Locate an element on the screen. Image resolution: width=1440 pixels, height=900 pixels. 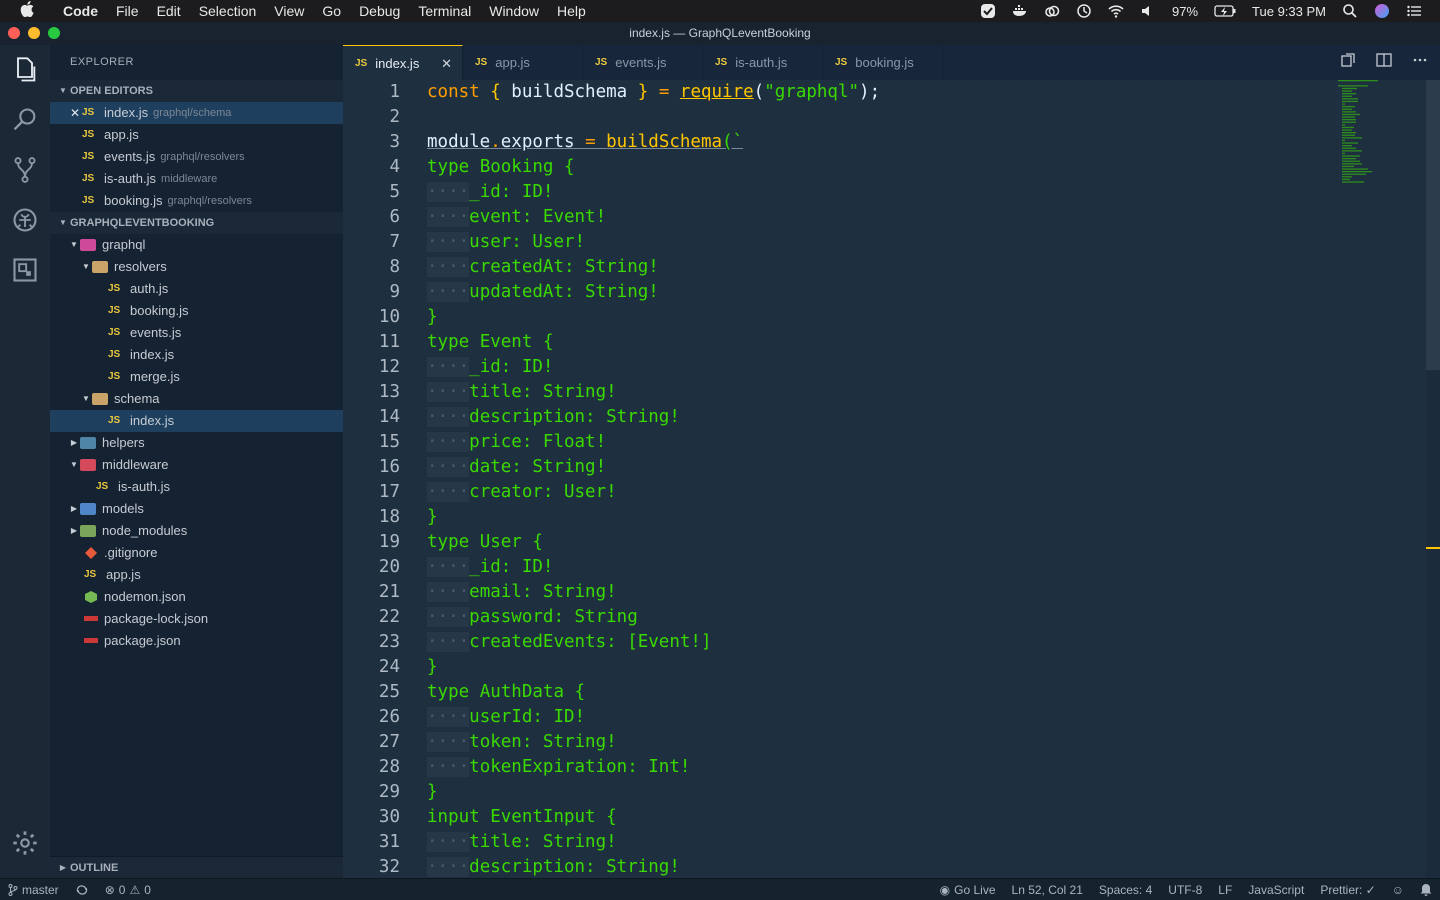
branch-indicator: master is located at coordinates (33, 890).